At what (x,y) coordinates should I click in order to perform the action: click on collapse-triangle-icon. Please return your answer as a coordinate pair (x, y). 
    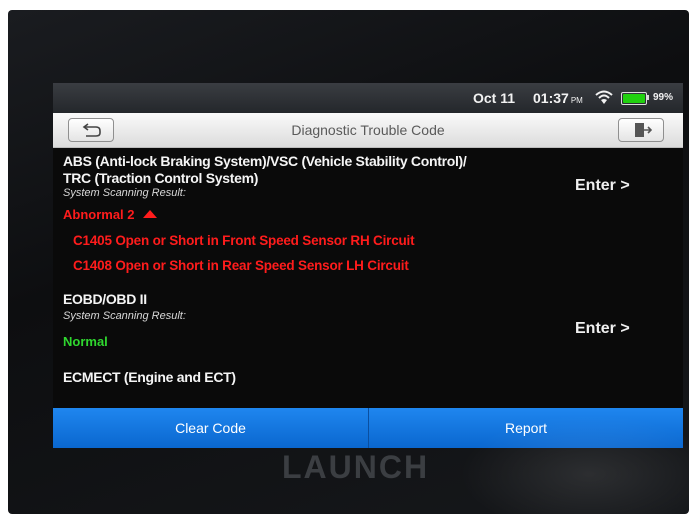
    Looking at the image, I should click on (149, 214).